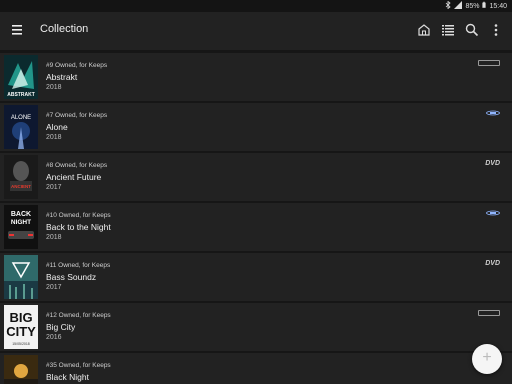 This screenshot has height=384, width=512. Describe the element at coordinates (67, 377) in the screenshot. I see `item-title: Black Night` at that location.